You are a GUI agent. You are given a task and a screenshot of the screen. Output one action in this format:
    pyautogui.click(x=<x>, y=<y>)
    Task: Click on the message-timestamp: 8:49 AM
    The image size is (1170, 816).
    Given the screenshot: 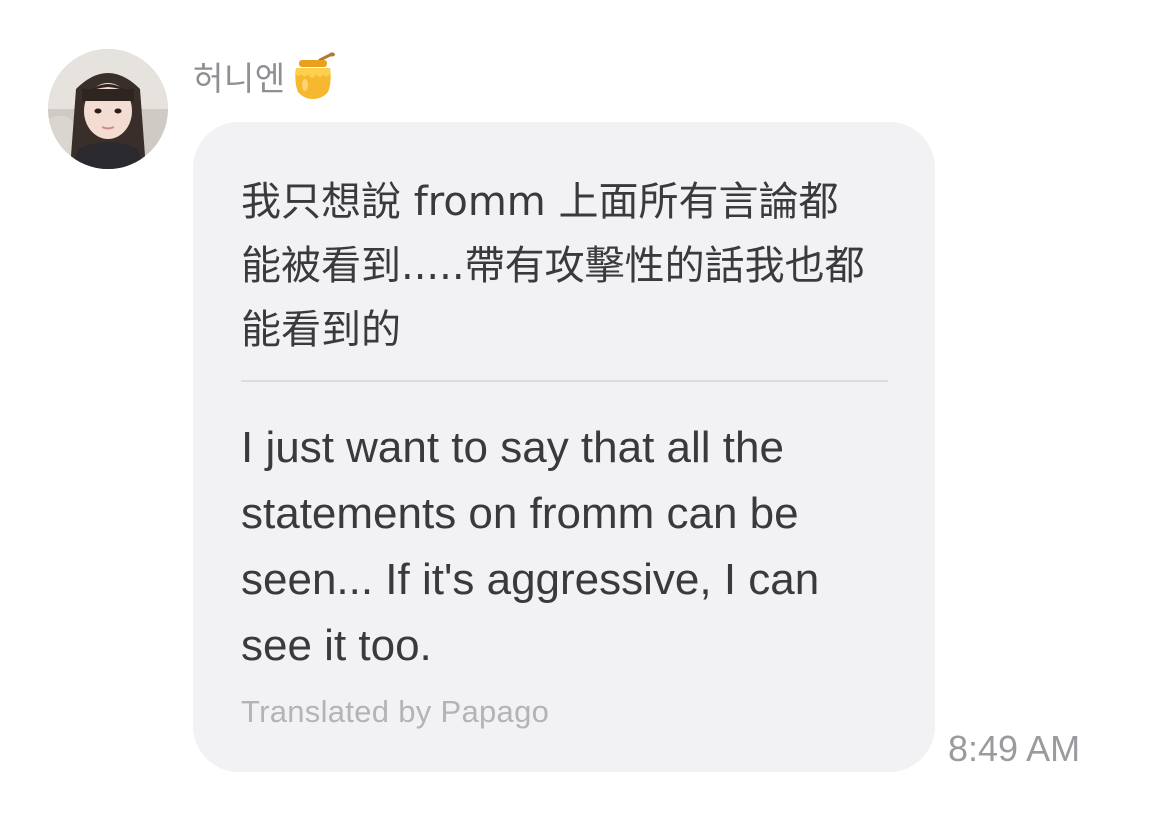 What is the action you would take?
    pyautogui.click(x=1014, y=748)
    